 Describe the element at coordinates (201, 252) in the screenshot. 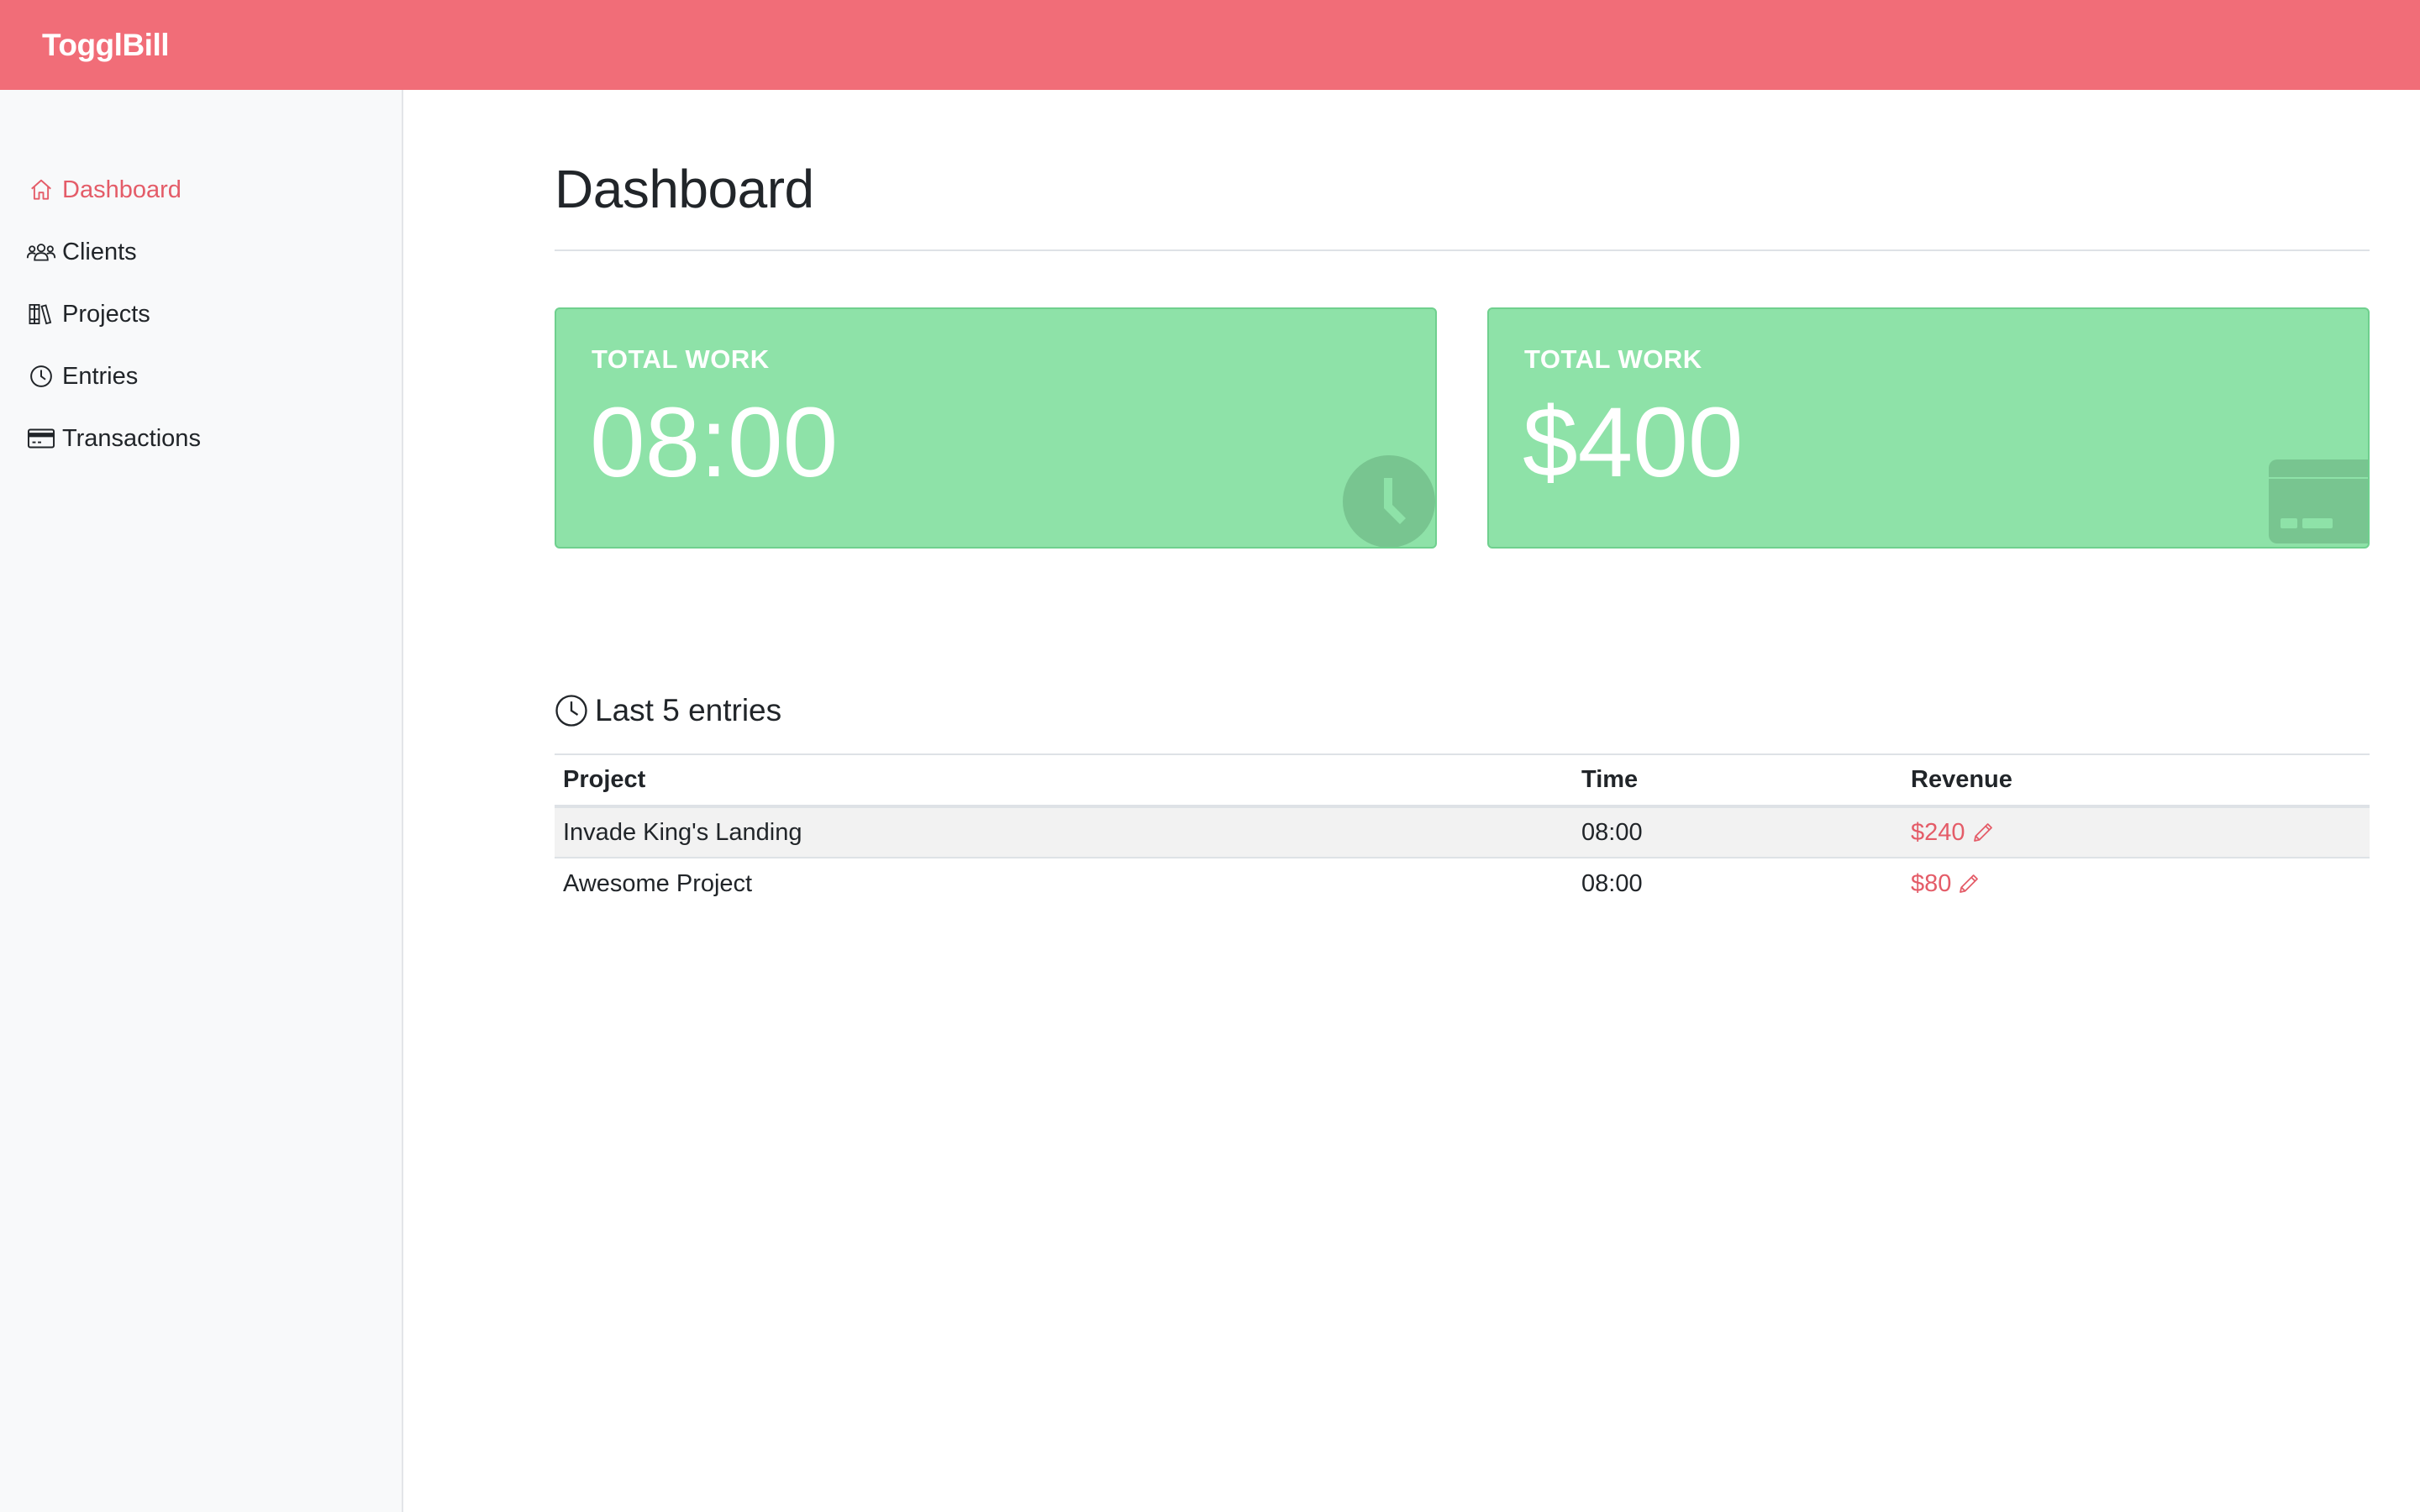

I see `sidebar-item-clients: Clients` at that location.